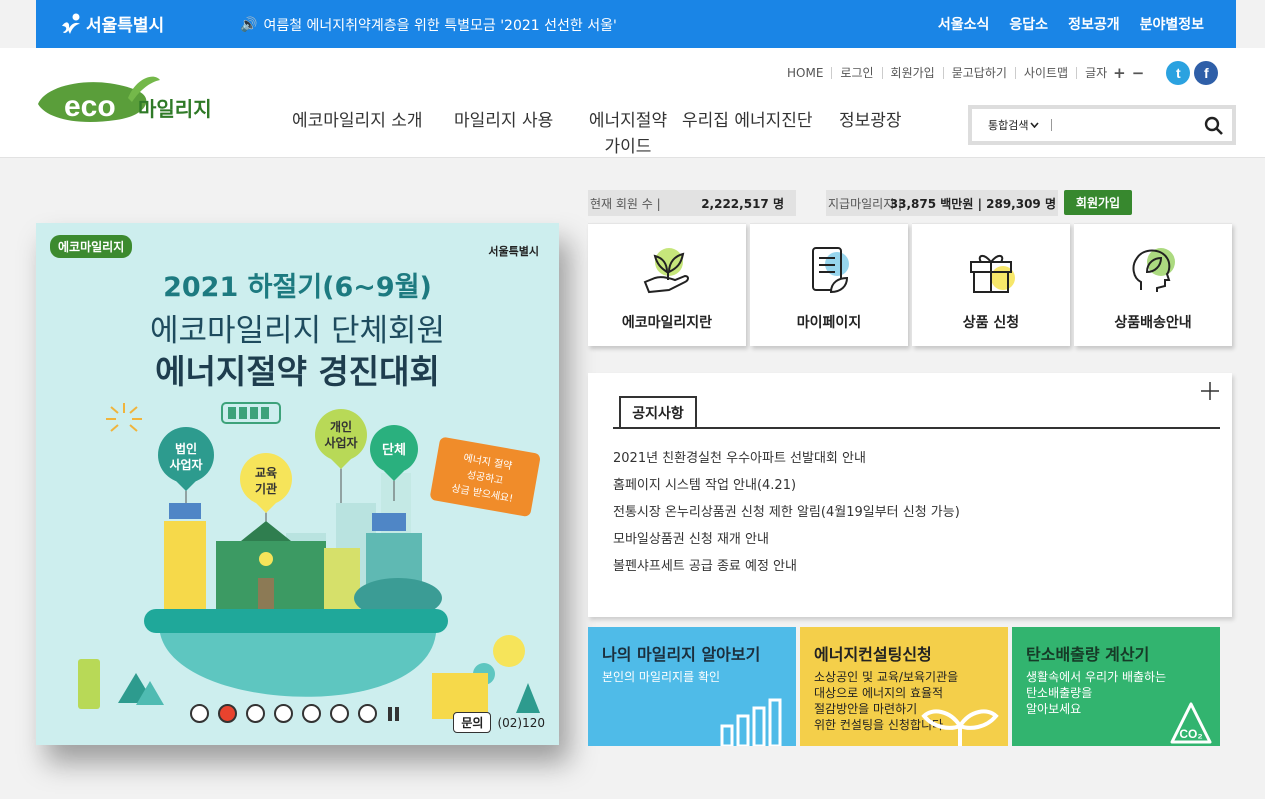 The image size is (1265, 799). What do you see at coordinates (1035, 125) in the screenshot?
I see `chevron-down-icon` at bounding box center [1035, 125].